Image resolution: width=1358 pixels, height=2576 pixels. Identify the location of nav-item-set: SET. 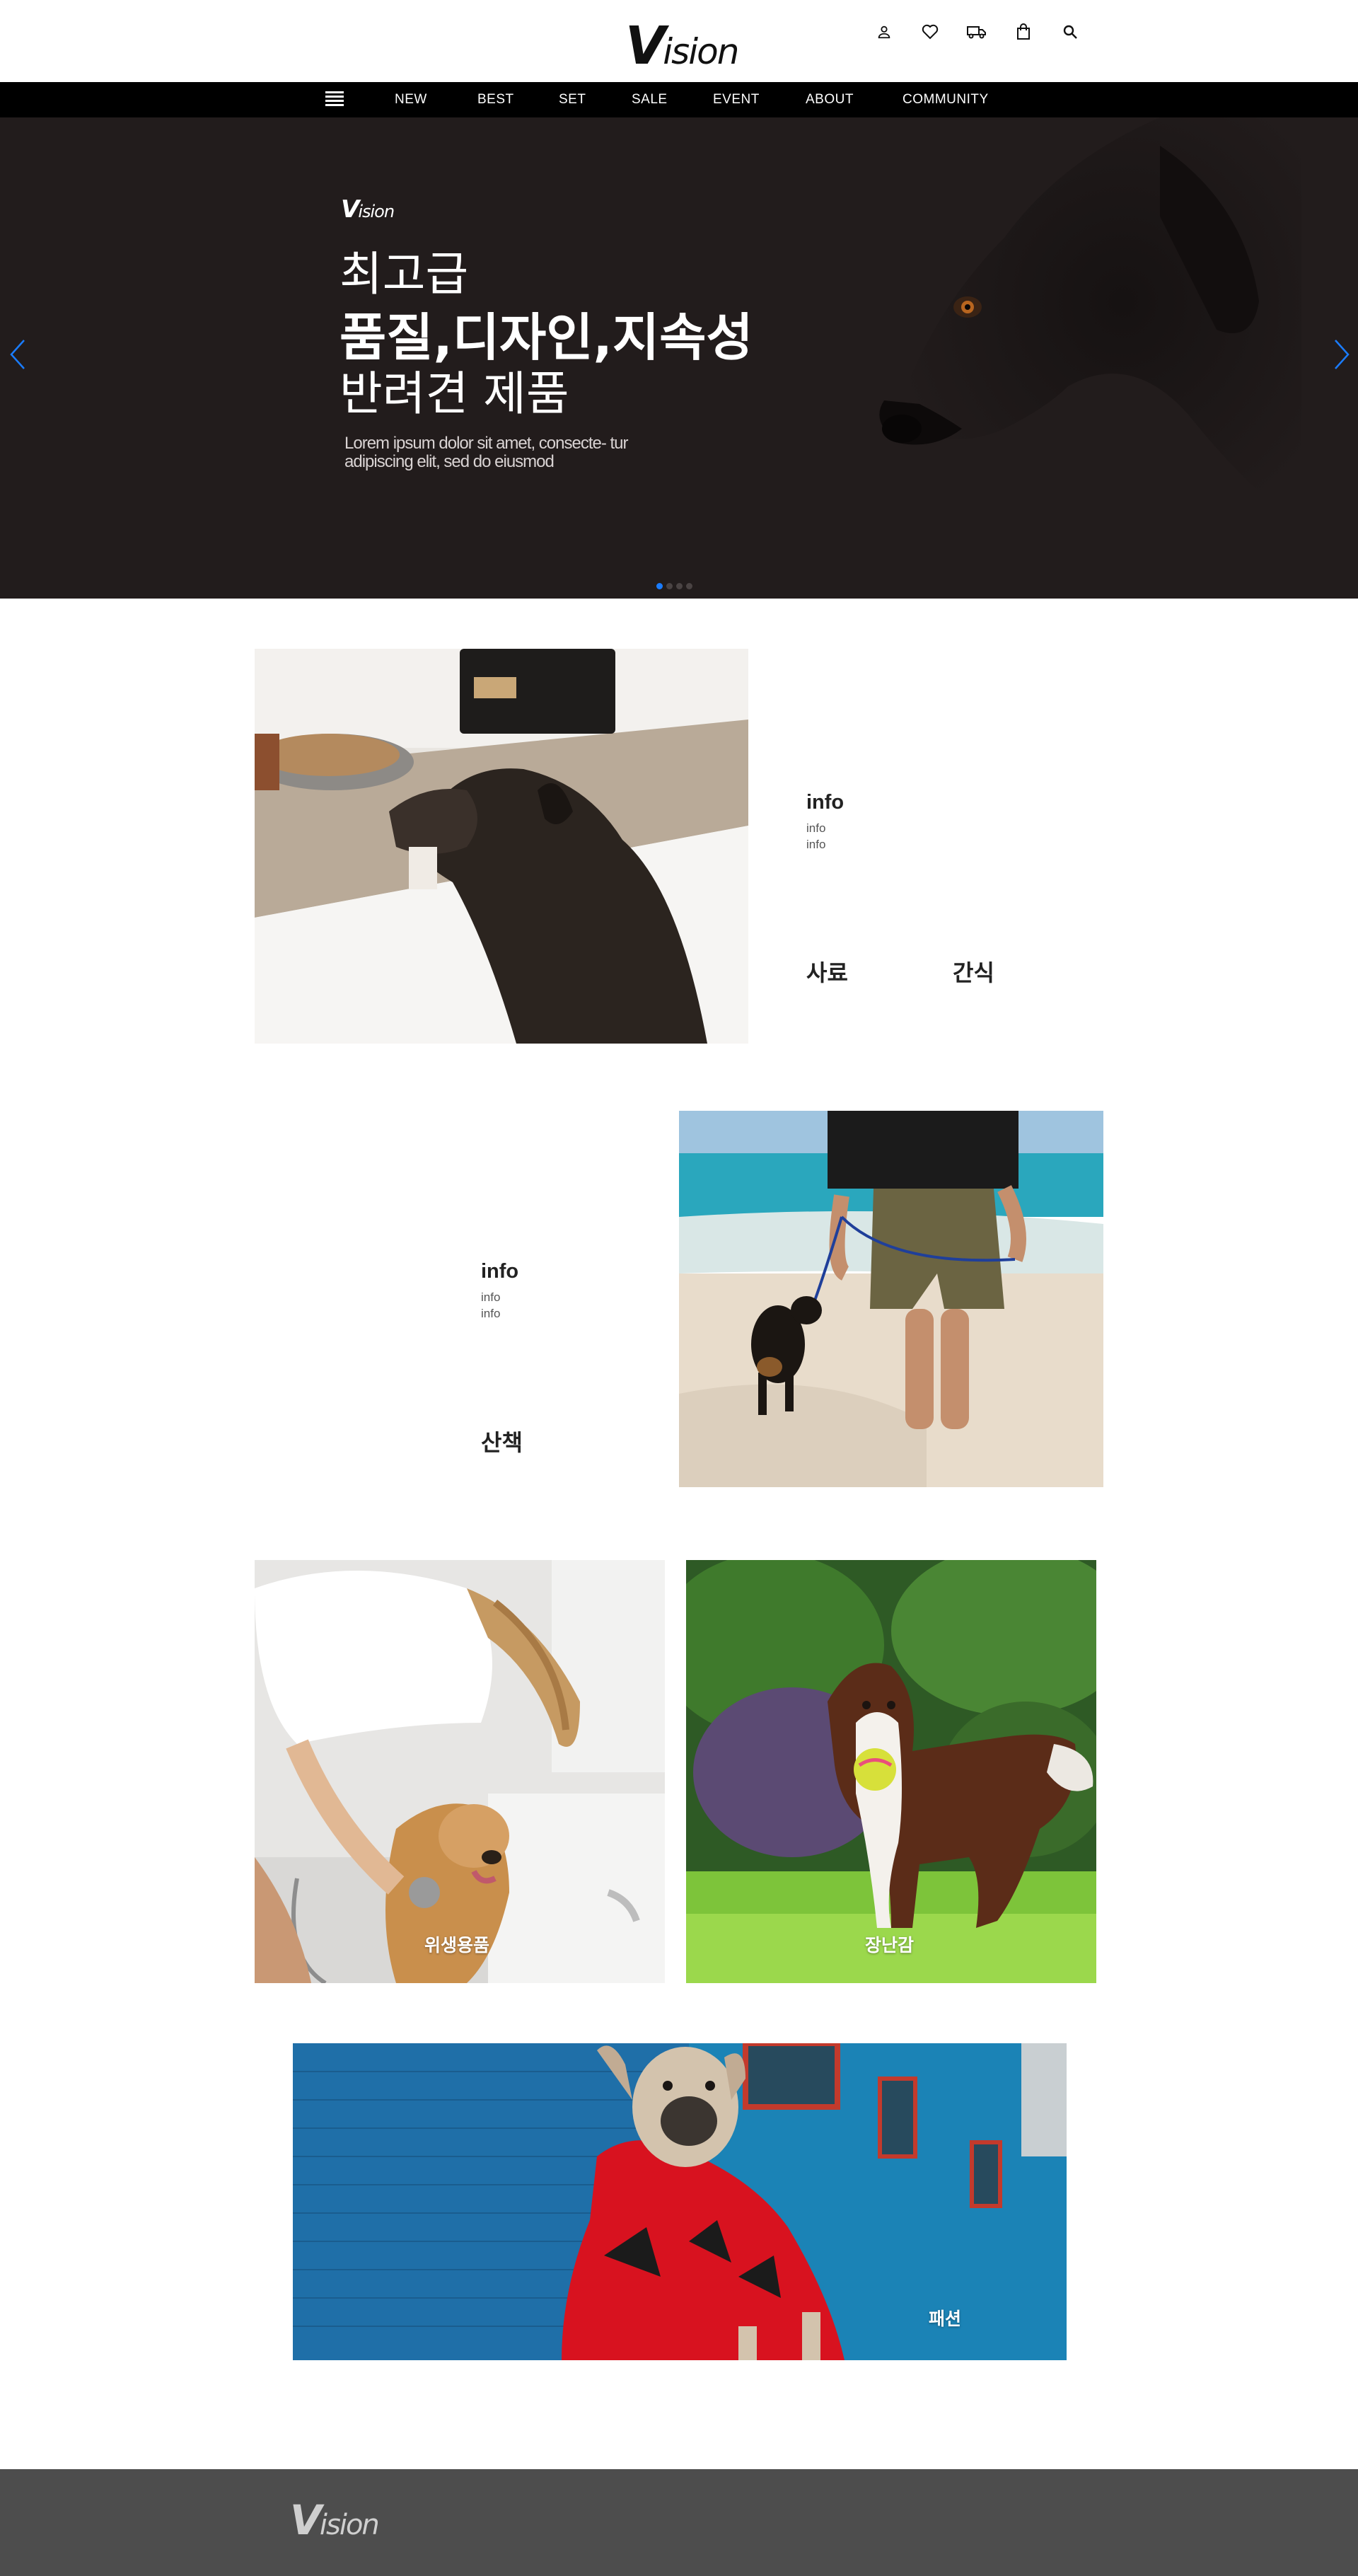
(572, 99).